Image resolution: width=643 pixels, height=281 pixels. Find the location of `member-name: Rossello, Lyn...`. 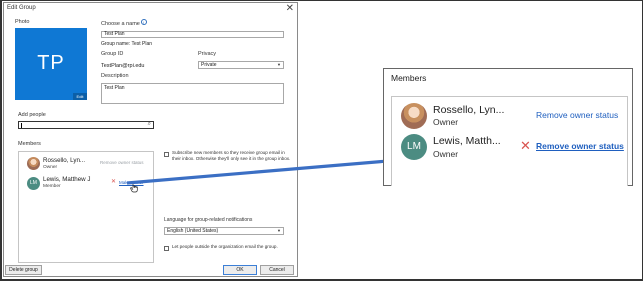

member-name: Rossello, Lyn... is located at coordinates (469, 110).